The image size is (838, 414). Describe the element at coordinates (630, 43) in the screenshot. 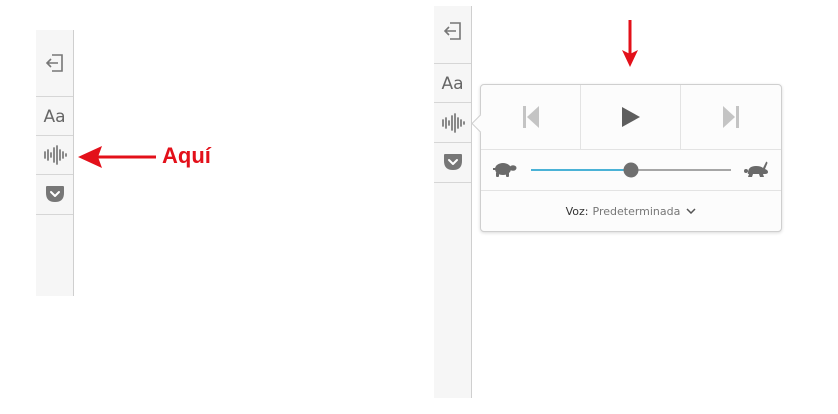

I see `annotation-arrow-down` at that location.